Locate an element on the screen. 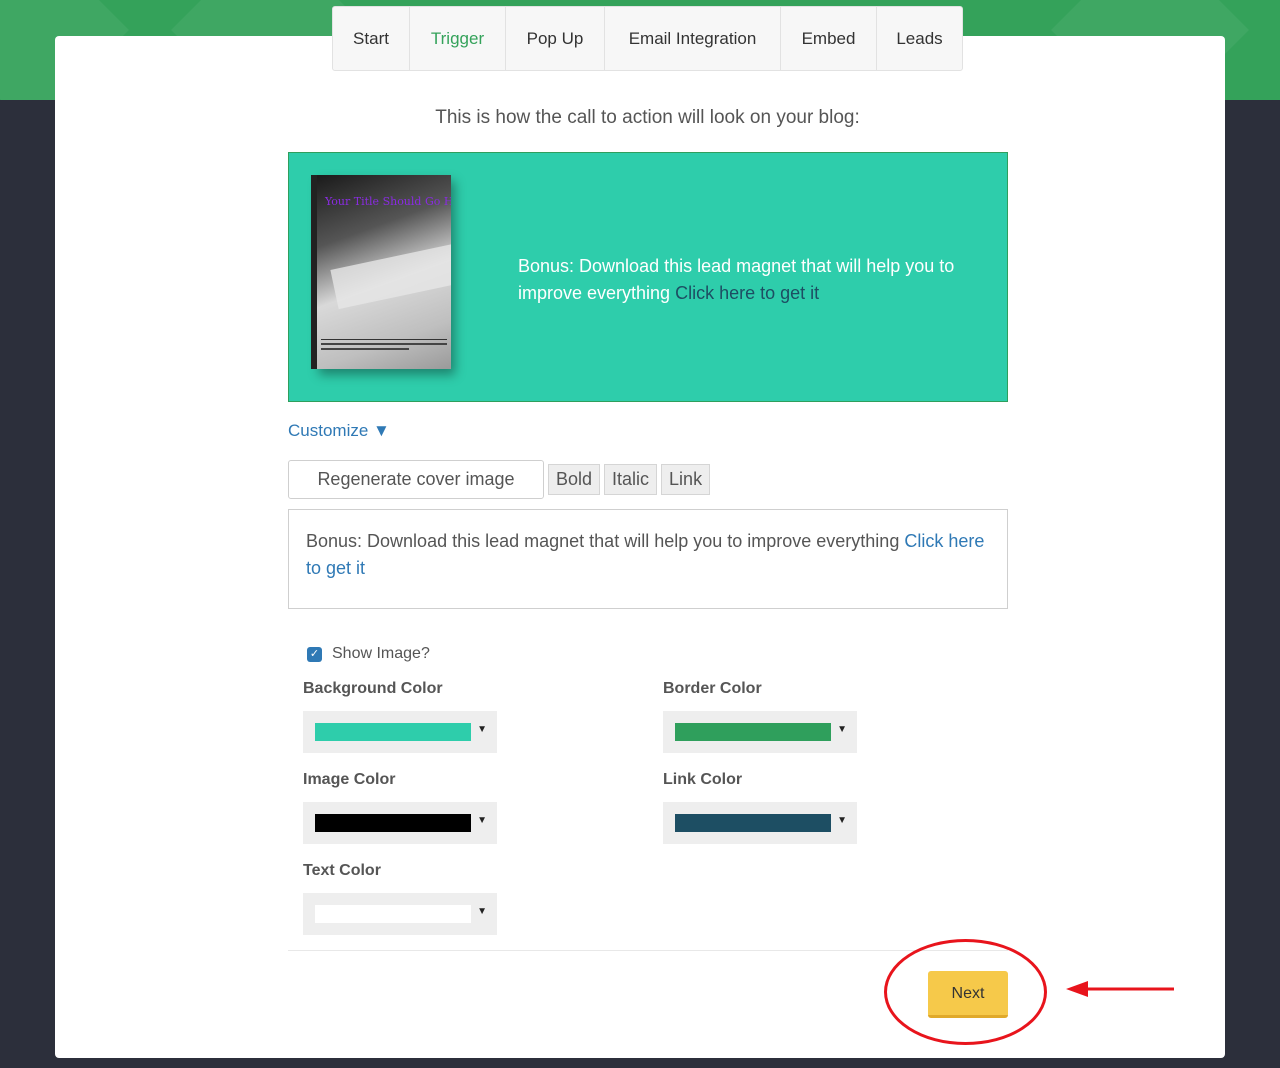 This screenshot has height=1068, width=1280. tab-embed: Embed is located at coordinates (829, 38).